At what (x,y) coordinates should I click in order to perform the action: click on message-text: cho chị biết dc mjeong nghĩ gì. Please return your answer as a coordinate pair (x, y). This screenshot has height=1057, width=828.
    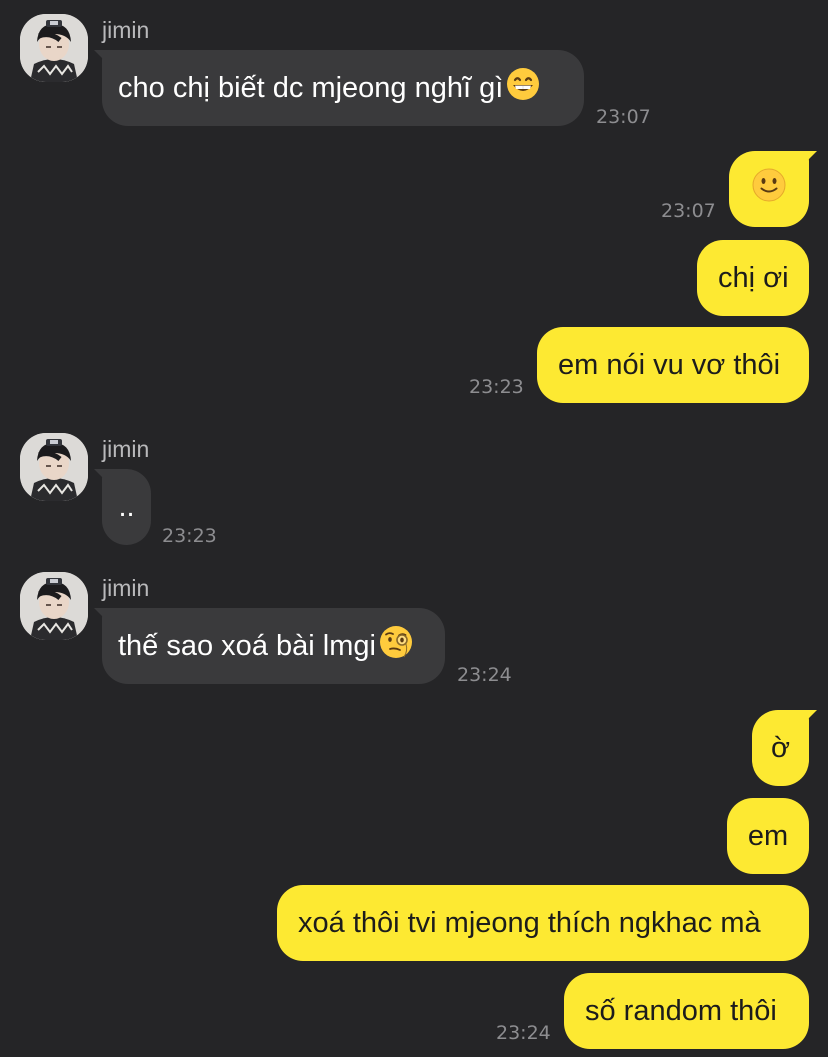
    Looking at the image, I should click on (311, 87).